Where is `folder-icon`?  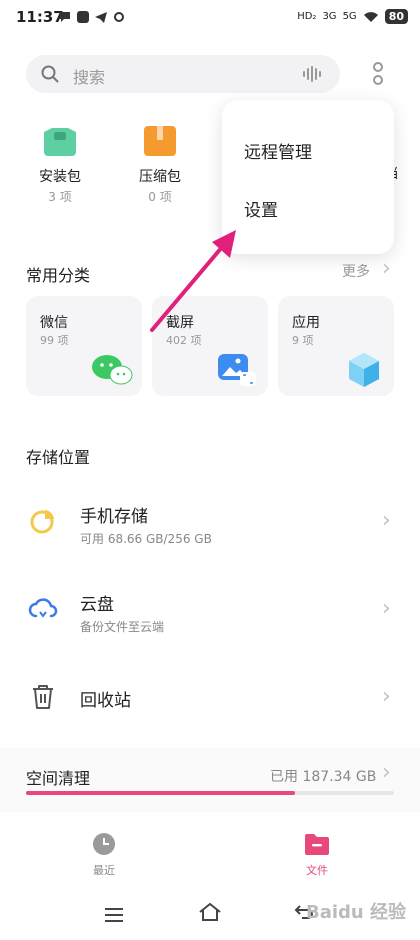 folder-icon is located at coordinates (317, 844).